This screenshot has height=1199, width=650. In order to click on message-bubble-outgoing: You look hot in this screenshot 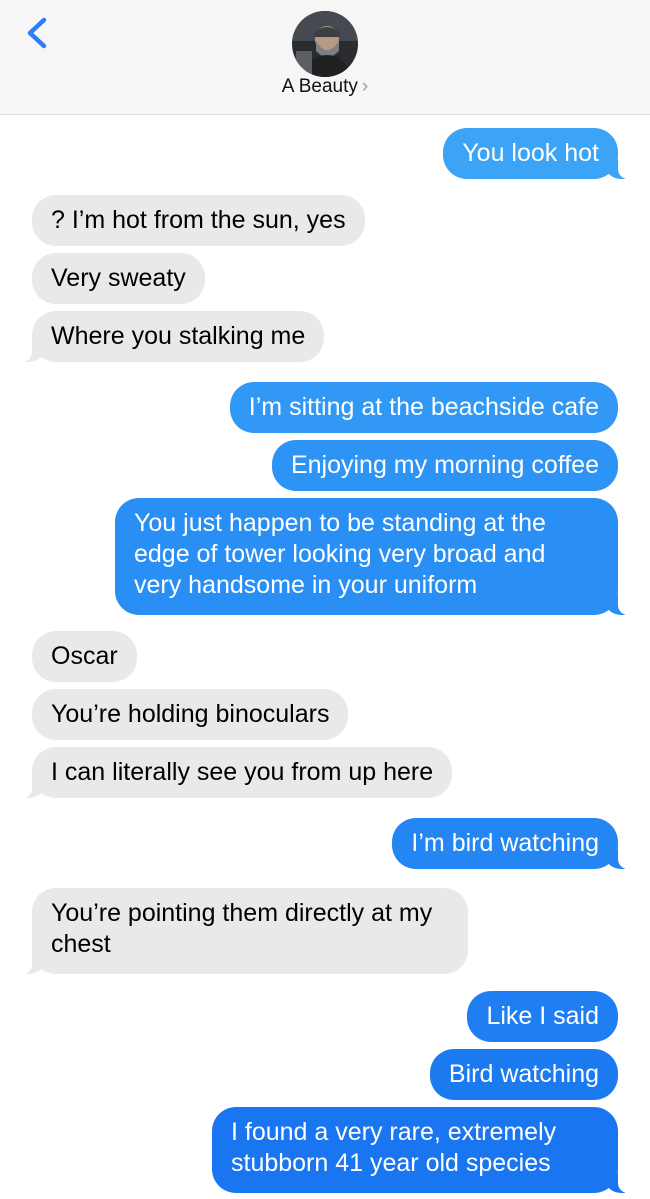, I will do `click(535, 153)`.